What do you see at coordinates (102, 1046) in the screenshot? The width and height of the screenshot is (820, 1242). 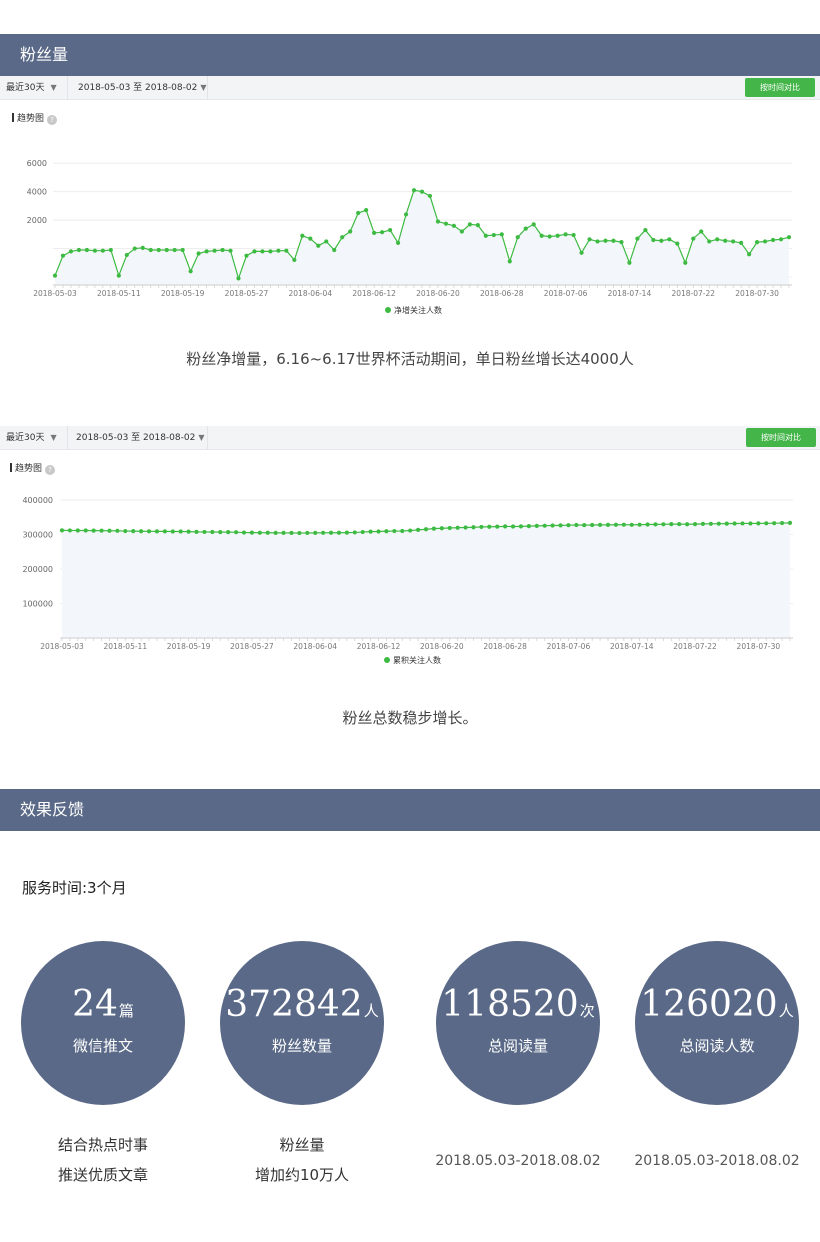 I see `stat-label: 微信推文` at bounding box center [102, 1046].